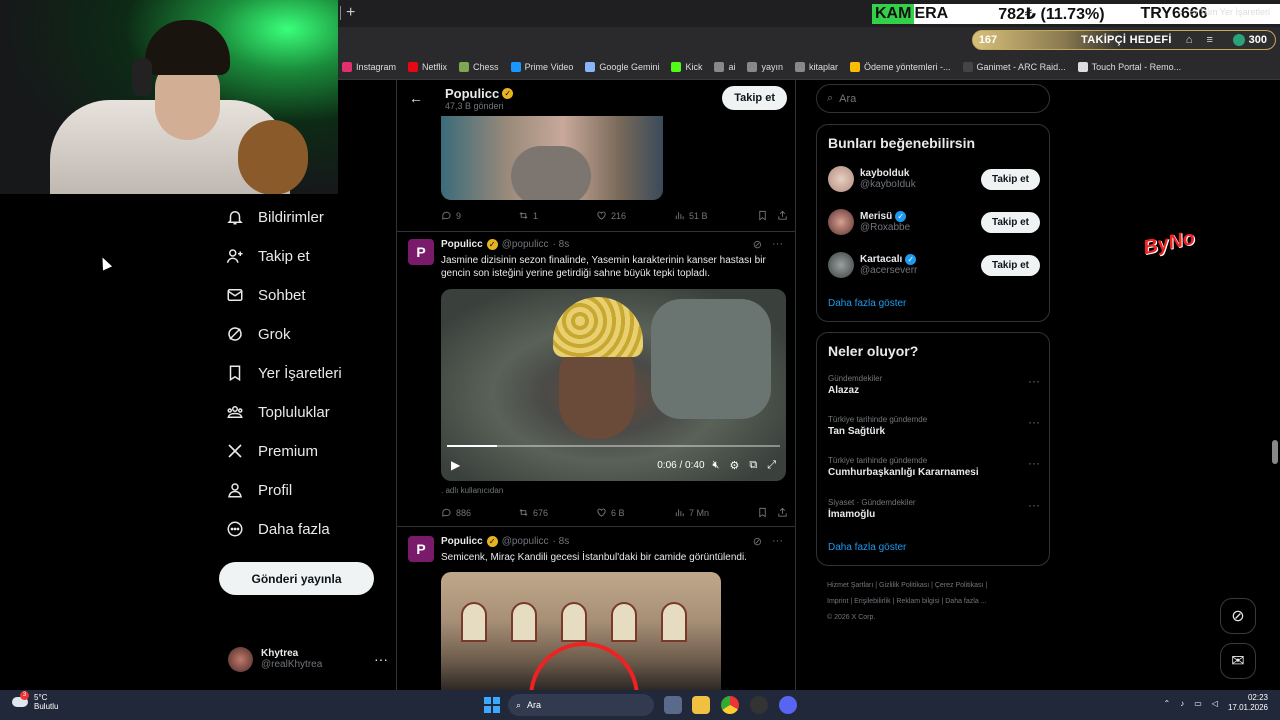  What do you see at coordinates (934, 222) in the screenshot?
I see `suggestion-row: Merisü ✓ @Roxabbe Takip et` at bounding box center [934, 222].